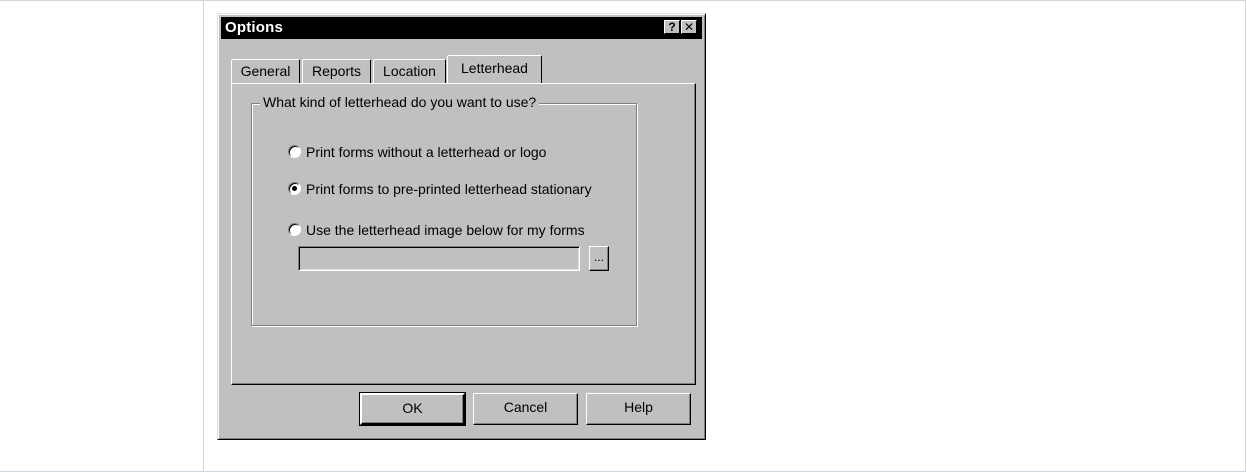 The image size is (1247, 472). Describe the element at coordinates (689, 27) in the screenshot. I see `close-icon: ✕` at that location.